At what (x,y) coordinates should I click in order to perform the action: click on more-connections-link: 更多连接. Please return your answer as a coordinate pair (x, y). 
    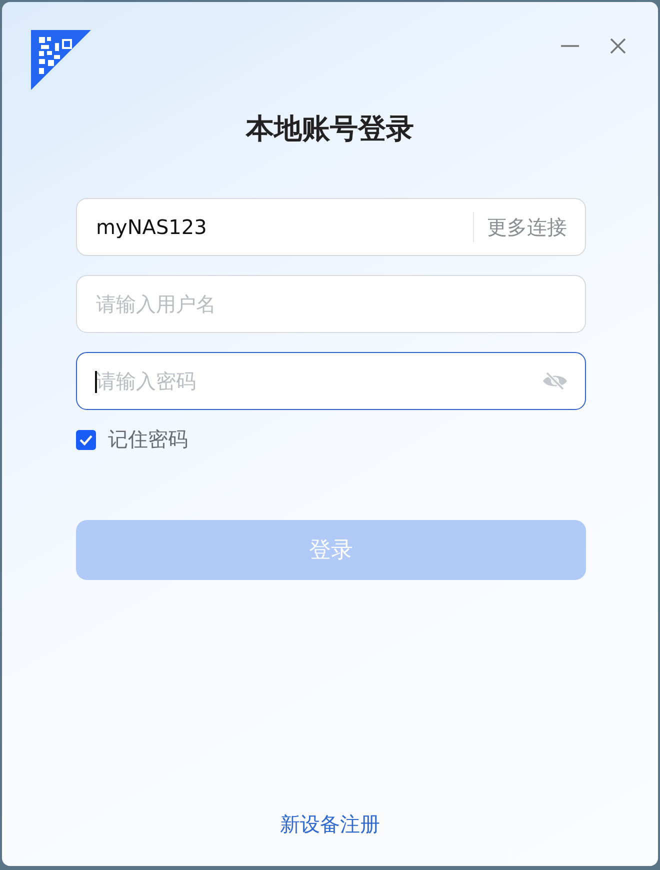
    Looking at the image, I should click on (529, 227).